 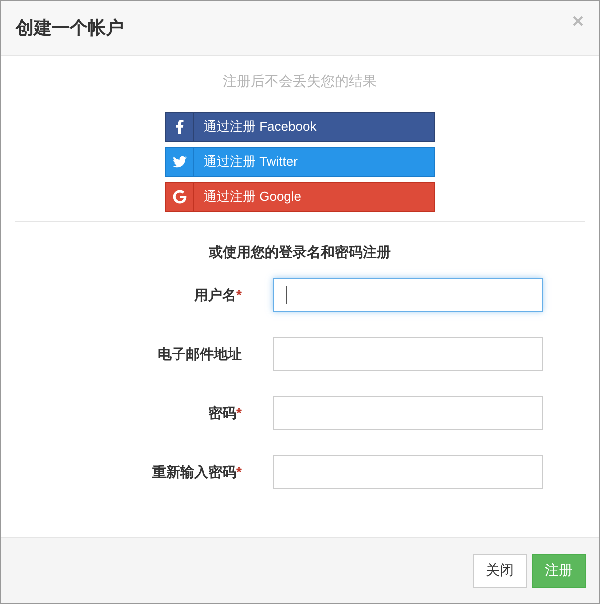 I want to click on form-heading: 或使用您的登录名和密码注册, so click(x=300, y=252).